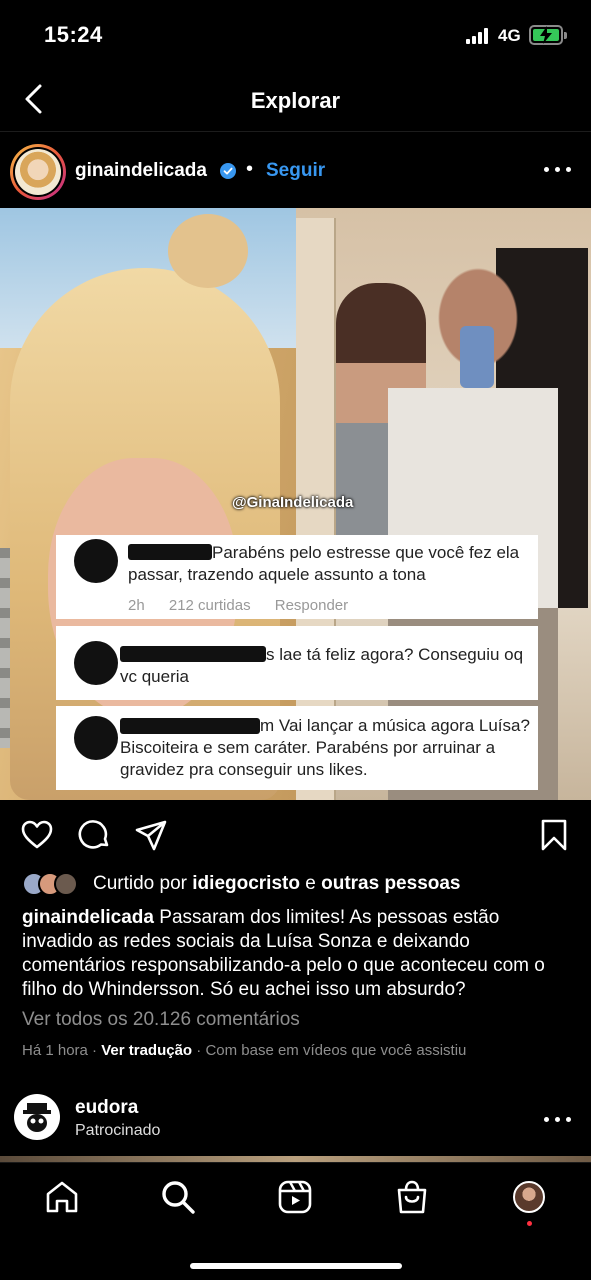  Describe the element at coordinates (295, 35) in the screenshot. I see `status-bar: 15:24 4G` at that location.